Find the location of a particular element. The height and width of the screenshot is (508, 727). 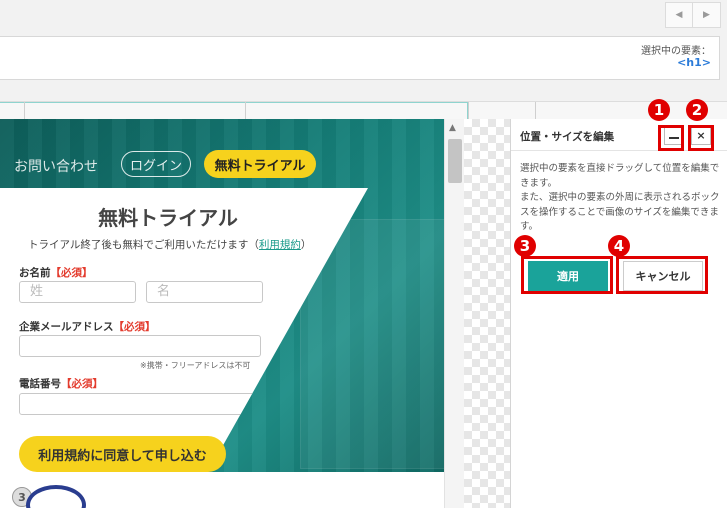

form-note-paren-close: ） is located at coordinates (306, 245).